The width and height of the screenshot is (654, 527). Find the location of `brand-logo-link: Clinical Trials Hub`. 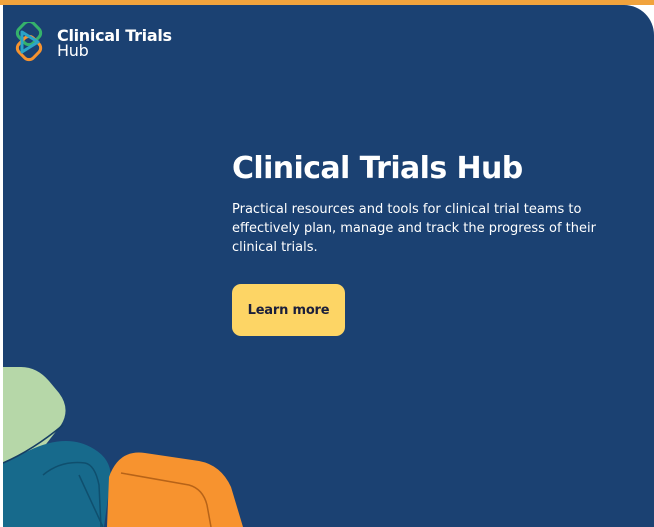

brand-logo-link: Clinical Trials Hub is located at coordinates (90, 43).